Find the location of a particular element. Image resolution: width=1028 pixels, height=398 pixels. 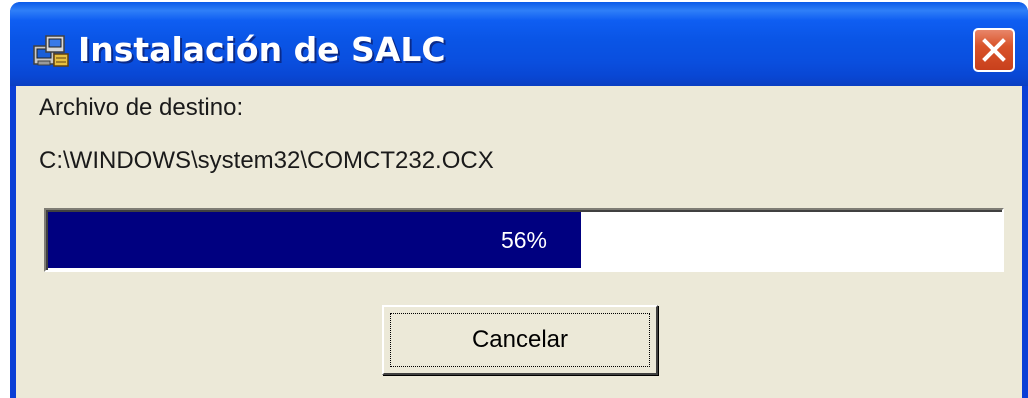

progress-percent: 56% is located at coordinates (524, 240).